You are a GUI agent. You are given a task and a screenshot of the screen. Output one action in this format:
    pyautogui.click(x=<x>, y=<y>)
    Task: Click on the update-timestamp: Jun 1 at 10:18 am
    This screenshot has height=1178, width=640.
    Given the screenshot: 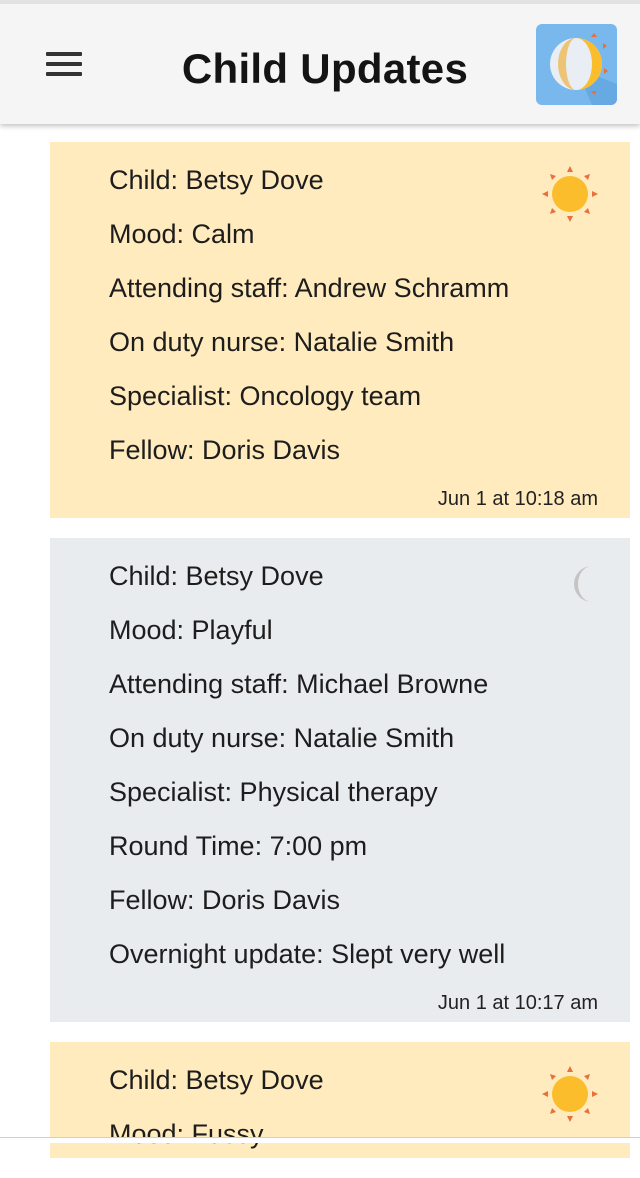 What is the action you would take?
    pyautogui.click(x=517, y=499)
    